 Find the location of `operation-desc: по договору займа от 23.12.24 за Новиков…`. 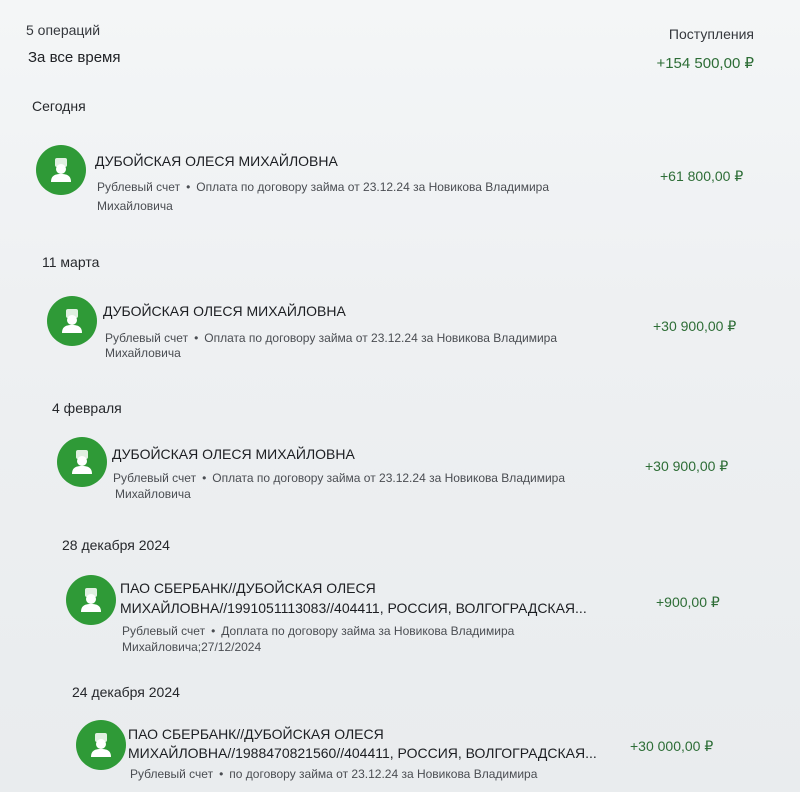

operation-desc: по договору займа от 23.12.24 за Новиков… is located at coordinates (383, 774).